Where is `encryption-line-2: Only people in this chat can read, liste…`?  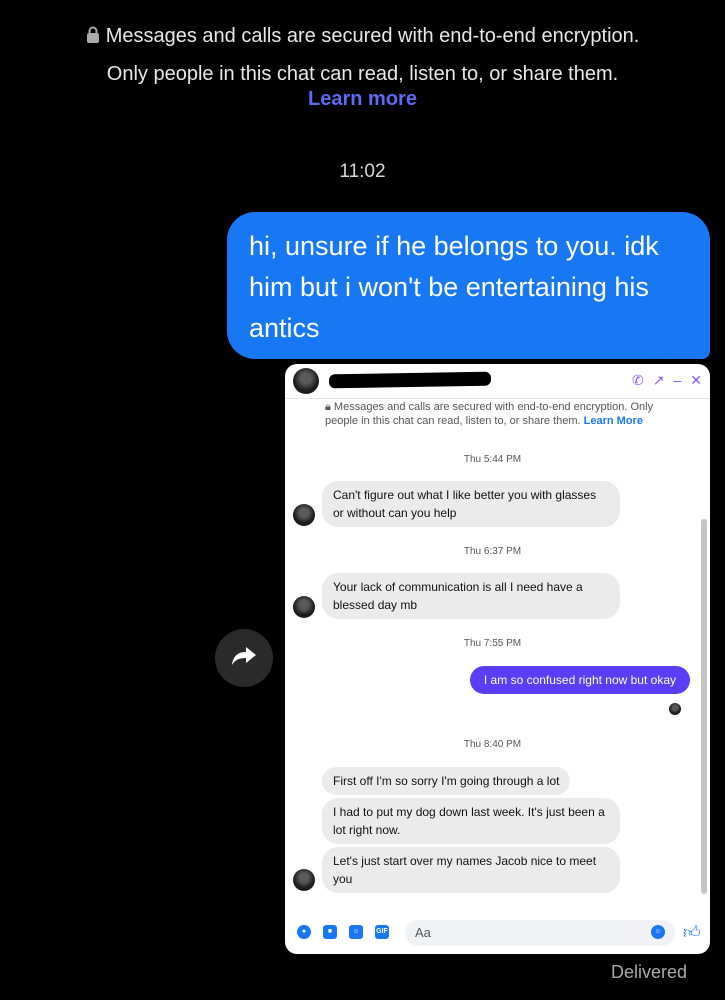 encryption-line-2: Only people in this chat can read, liste… is located at coordinates (362, 74).